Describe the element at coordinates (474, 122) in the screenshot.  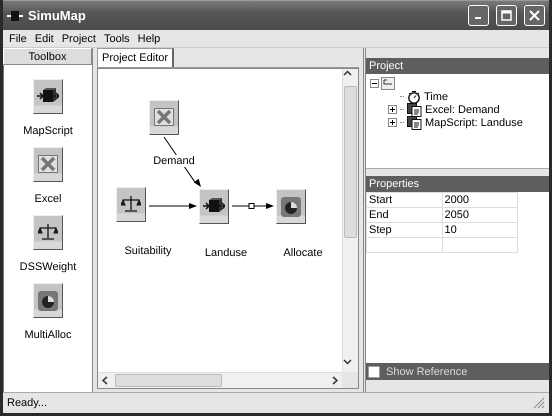
I see `tree-item: MapScript: Landuse` at that location.